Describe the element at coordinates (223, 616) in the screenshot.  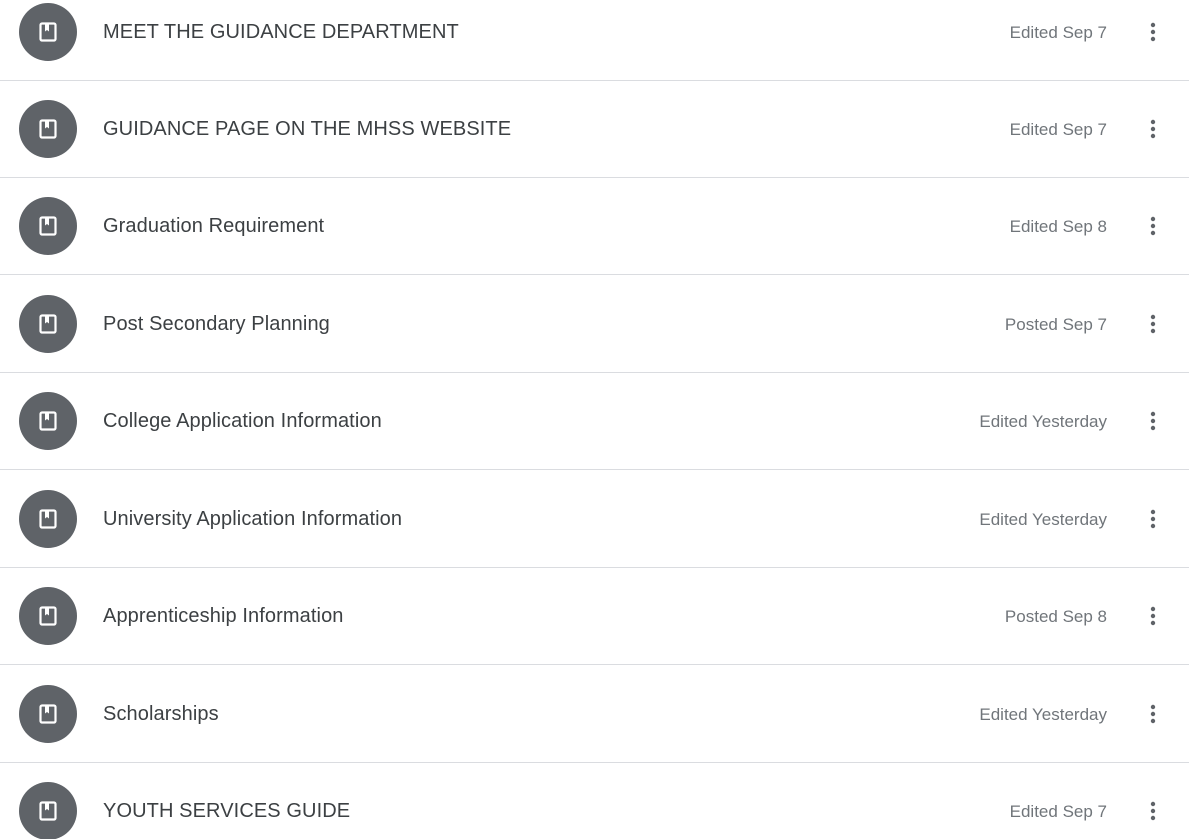
I see `material-title: Apprenticeship Information` at that location.